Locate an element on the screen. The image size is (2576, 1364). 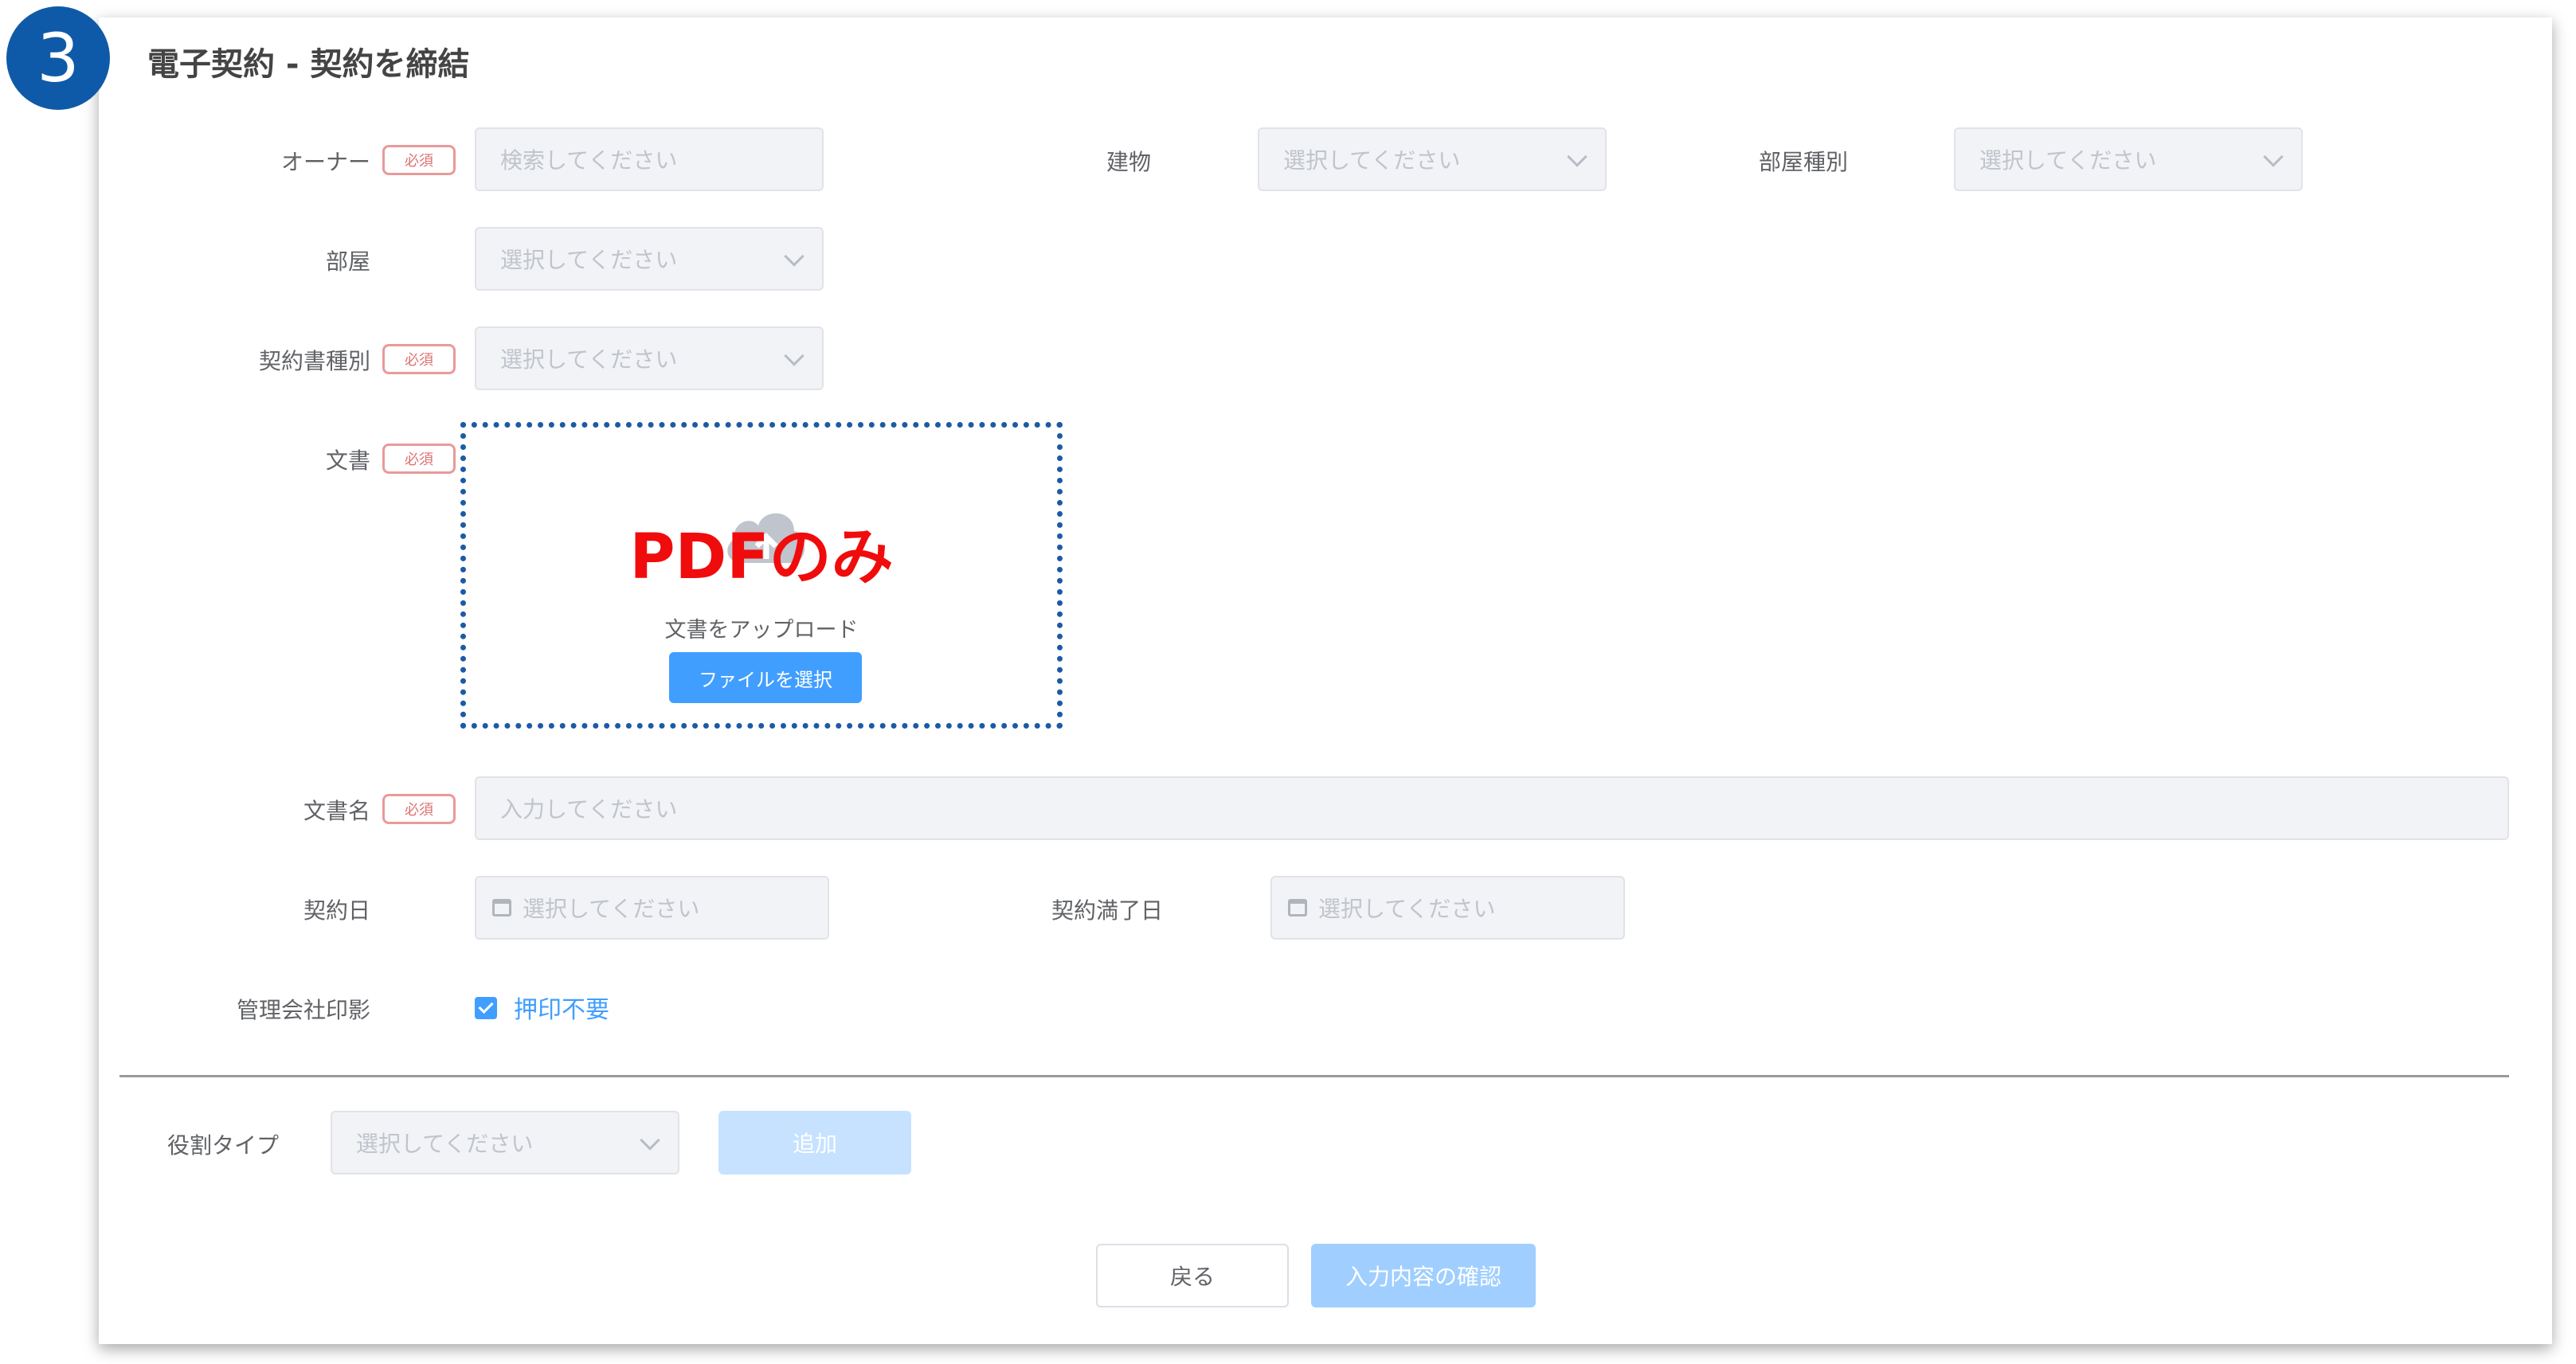
building-placeholder: 選択してください is located at coordinates (1372, 160).